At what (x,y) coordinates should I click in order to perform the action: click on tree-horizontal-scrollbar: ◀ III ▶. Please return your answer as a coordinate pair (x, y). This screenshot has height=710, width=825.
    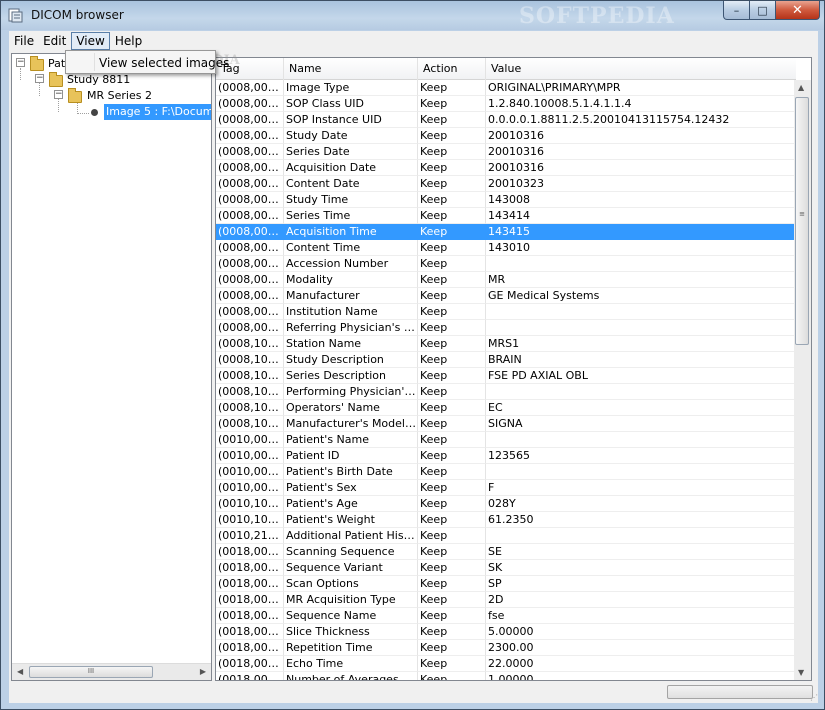
    Looking at the image, I should click on (111, 671).